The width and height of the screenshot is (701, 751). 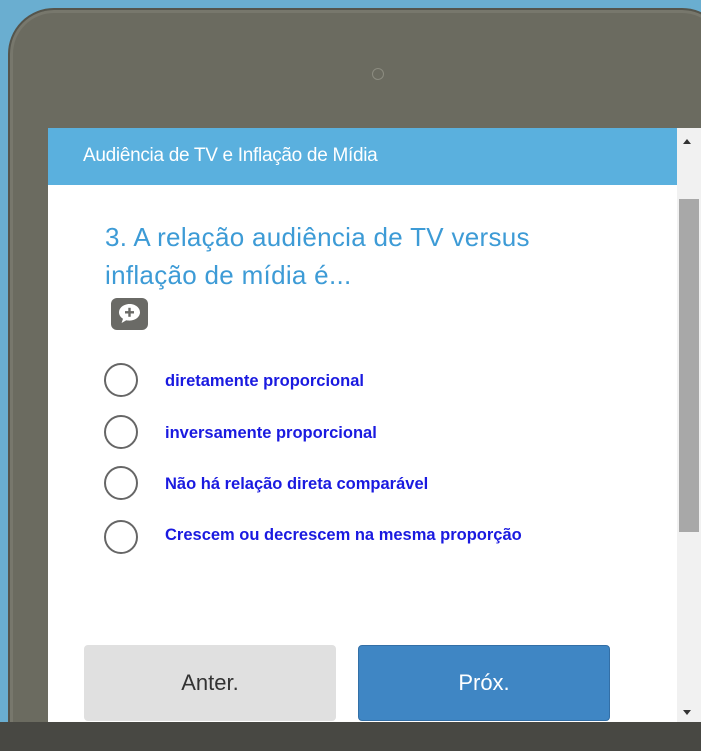 I want to click on option-label: inversamente proporcional, so click(x=385, y=433).